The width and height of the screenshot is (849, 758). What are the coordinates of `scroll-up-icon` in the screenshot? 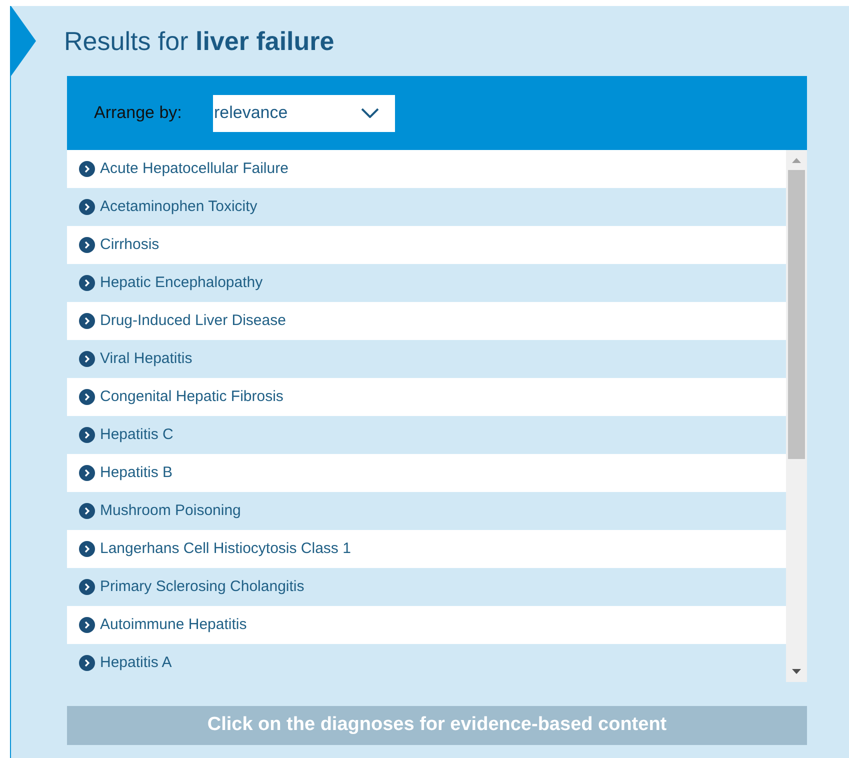 It's located at (796, 160).